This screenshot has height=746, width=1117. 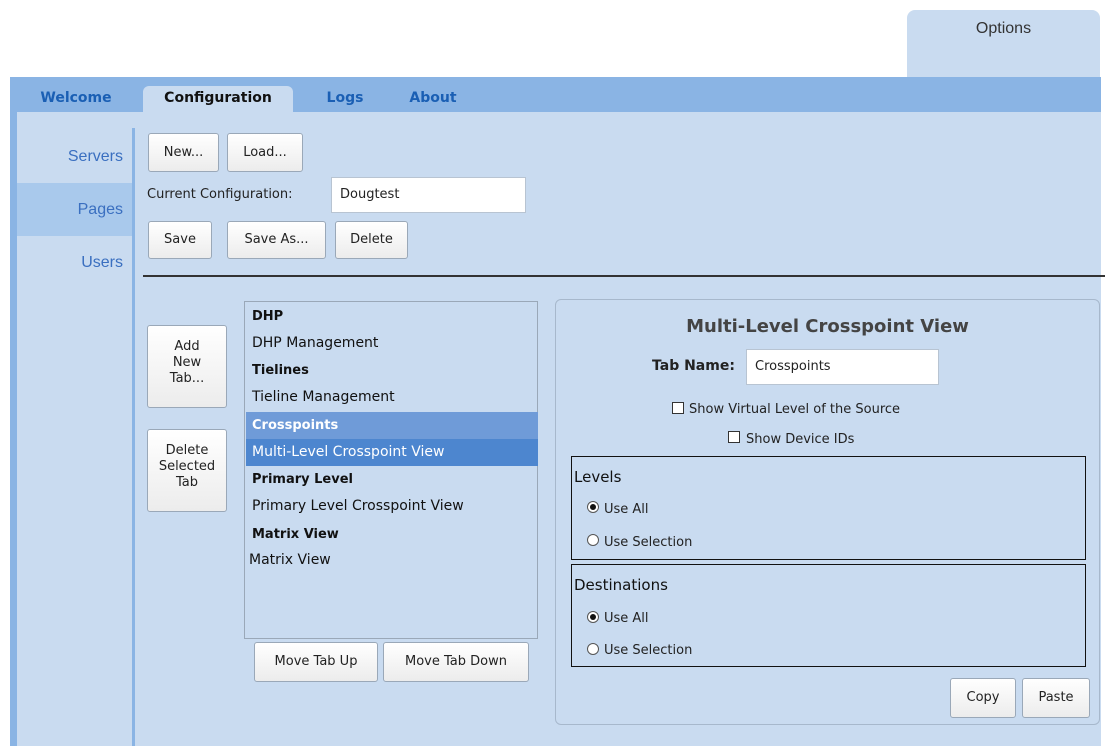 What do you see at coordinates (345, 100) in the screenshot?
I see `tab-logs: Logs` at bounding box center [345, 100].